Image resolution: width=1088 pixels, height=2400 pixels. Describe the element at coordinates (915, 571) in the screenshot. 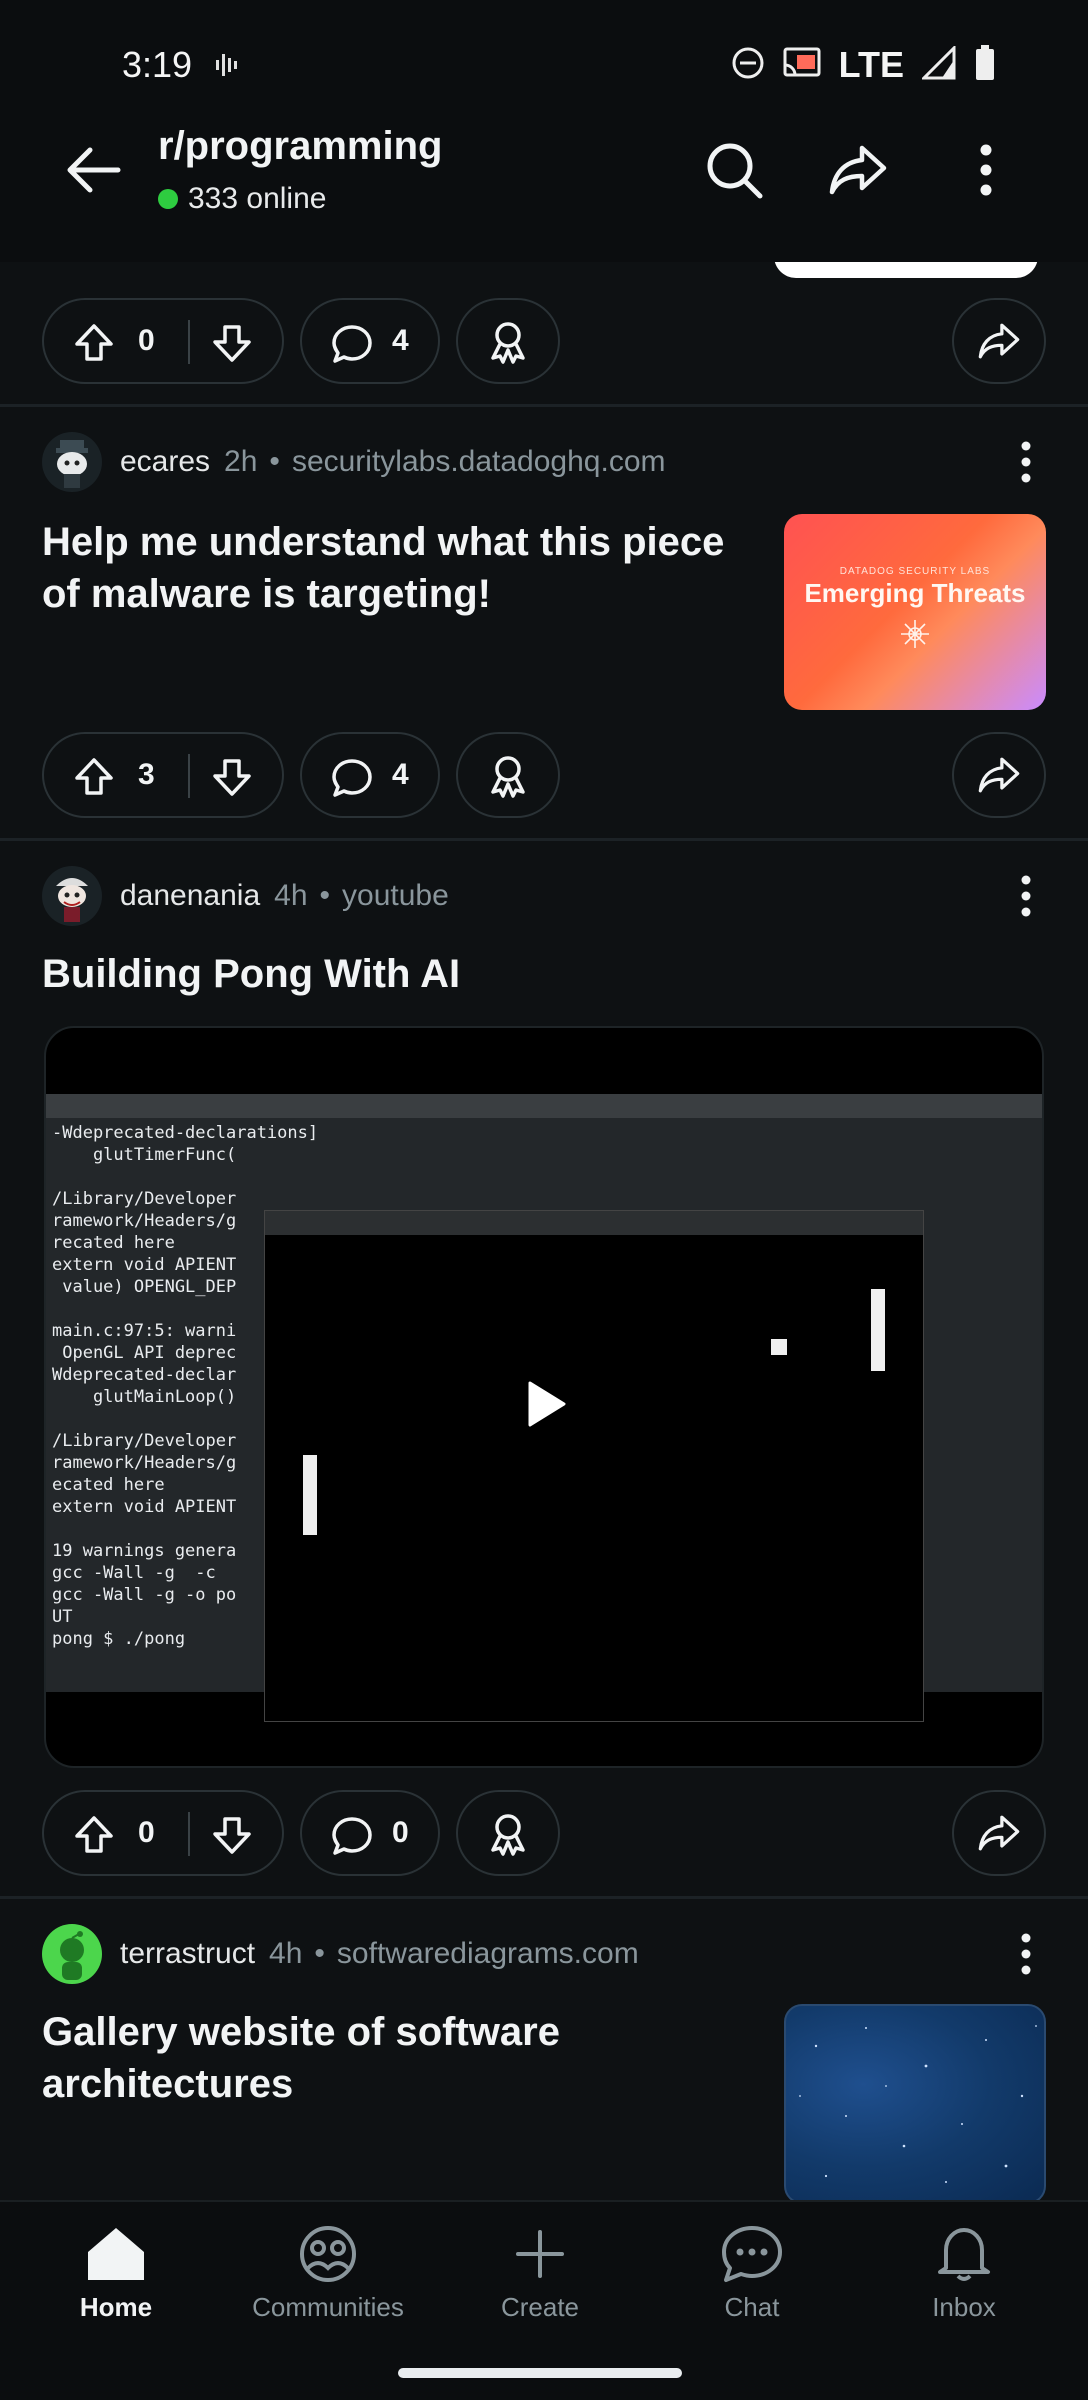

I see `thumbnail-kicker: DATADOG SECURITY LABS` at that location.